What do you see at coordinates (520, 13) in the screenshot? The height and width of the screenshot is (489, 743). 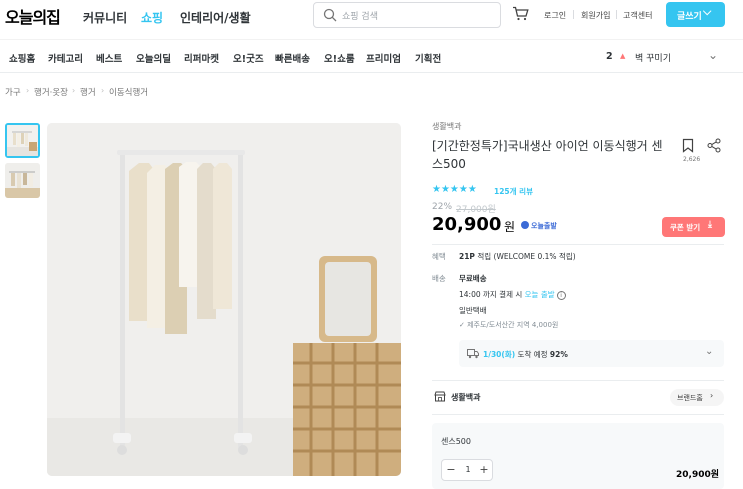 I see `cart-icon` at bounding box center [520, 13].